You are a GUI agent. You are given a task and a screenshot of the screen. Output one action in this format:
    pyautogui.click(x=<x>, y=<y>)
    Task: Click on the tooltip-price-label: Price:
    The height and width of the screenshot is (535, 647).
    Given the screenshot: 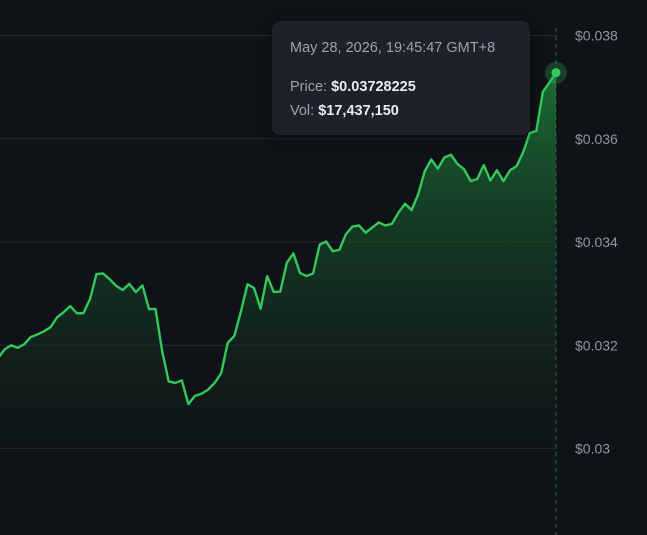 What is the action you would take?
    pyautogui.click(x=309, y=87)
    